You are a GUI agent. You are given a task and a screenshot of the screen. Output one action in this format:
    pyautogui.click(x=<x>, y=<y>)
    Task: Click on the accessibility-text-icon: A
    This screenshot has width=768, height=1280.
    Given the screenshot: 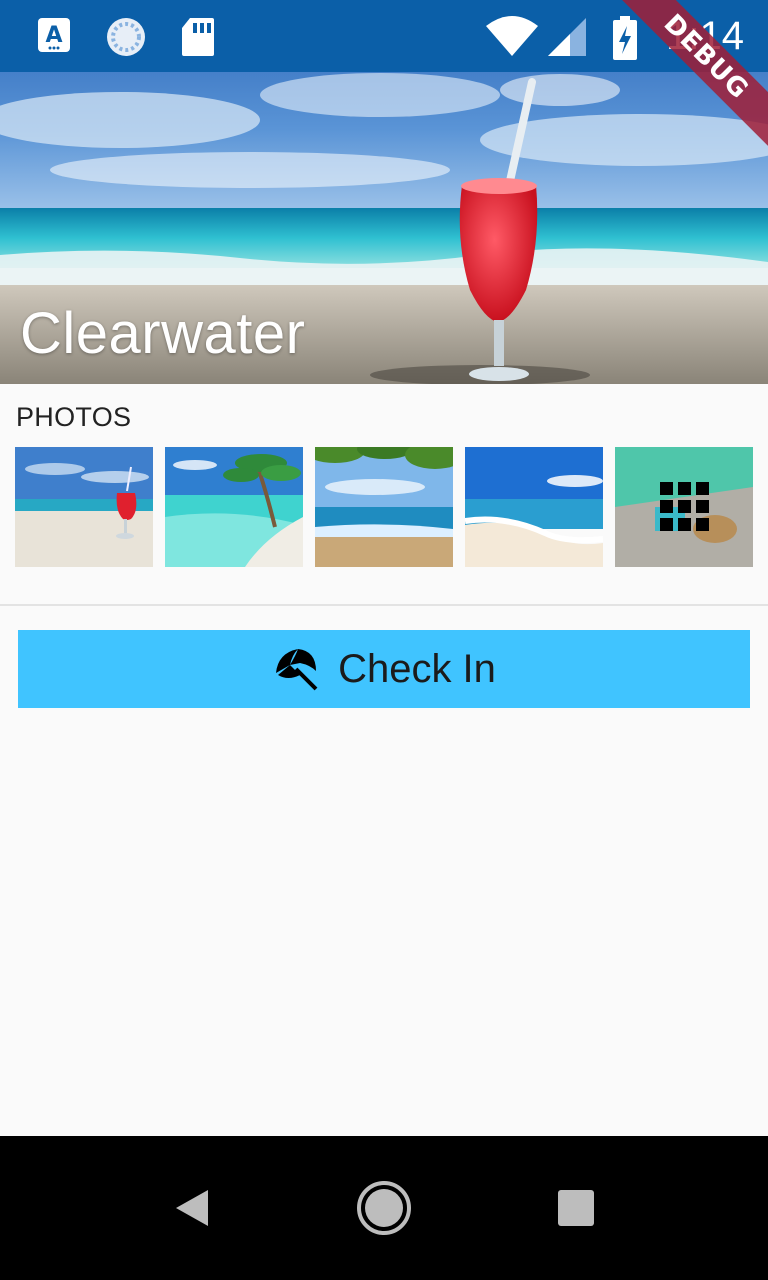 What is the action you would take?
    pyautogui.click(x=54, y=35)
    